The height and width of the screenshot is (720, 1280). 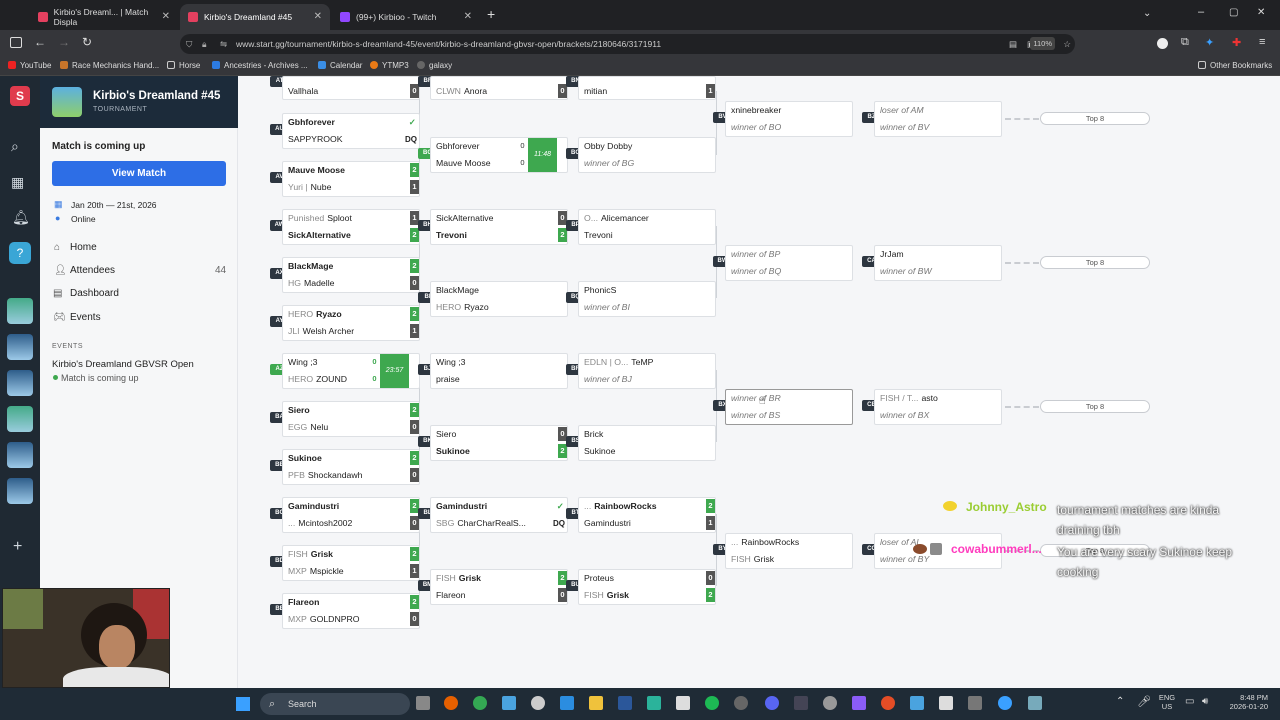 I want to click on vscode-icon, so click(x=567, y=703).